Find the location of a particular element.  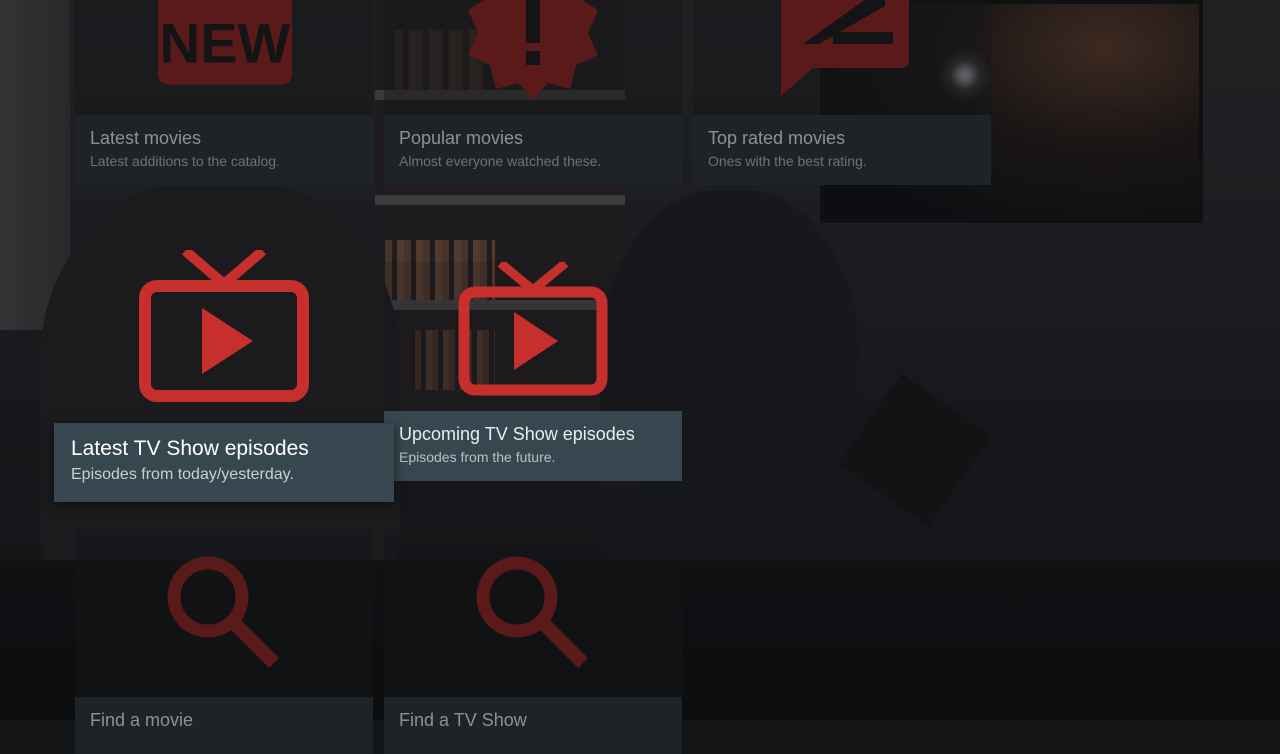

exclamation-badge-icon is located at coordinates (533, 50).